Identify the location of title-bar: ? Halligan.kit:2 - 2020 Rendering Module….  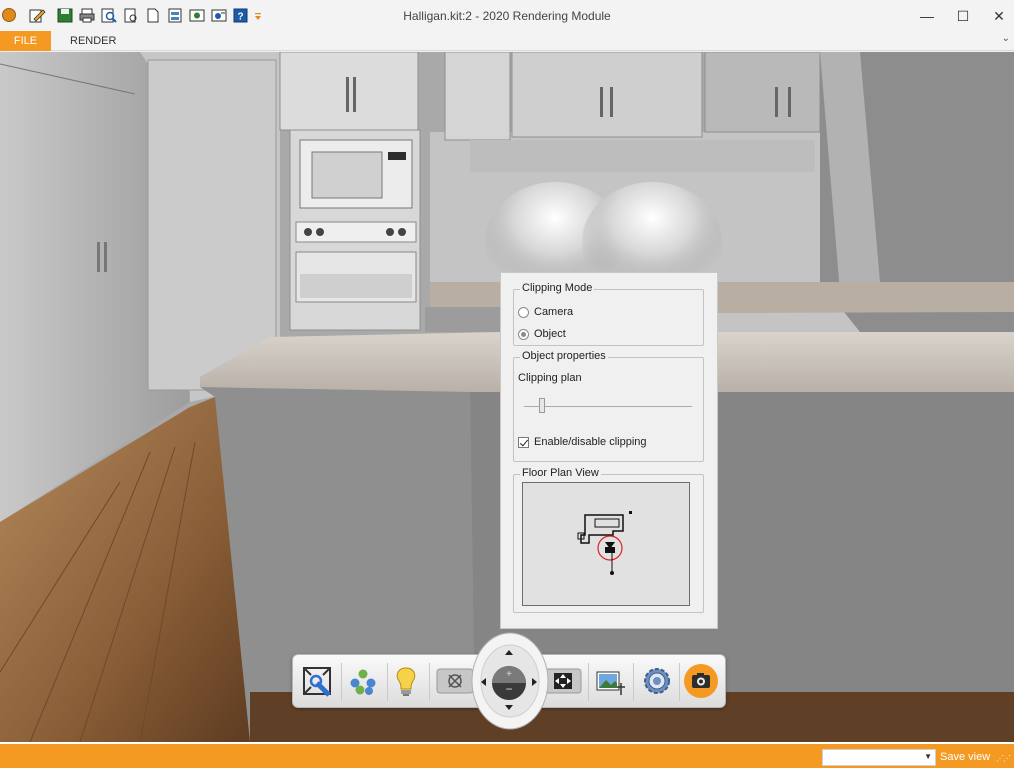
(507, 15).